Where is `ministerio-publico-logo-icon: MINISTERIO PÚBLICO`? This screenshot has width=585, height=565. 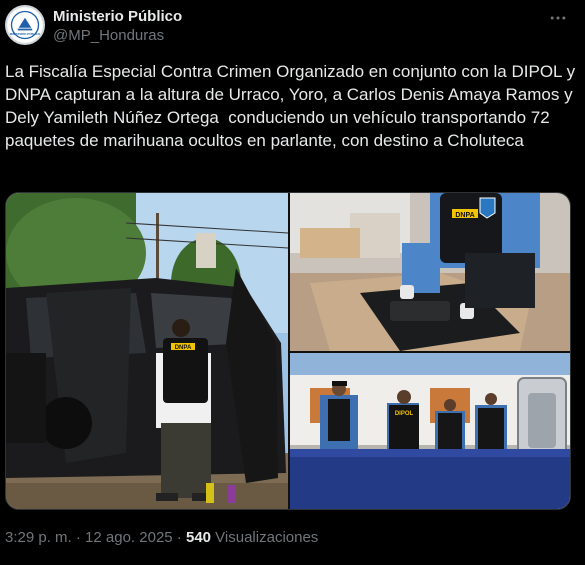
ministerio-publico-logo-icon: MINISTERIO PÚBLICO is located at coordinates (25, 25).